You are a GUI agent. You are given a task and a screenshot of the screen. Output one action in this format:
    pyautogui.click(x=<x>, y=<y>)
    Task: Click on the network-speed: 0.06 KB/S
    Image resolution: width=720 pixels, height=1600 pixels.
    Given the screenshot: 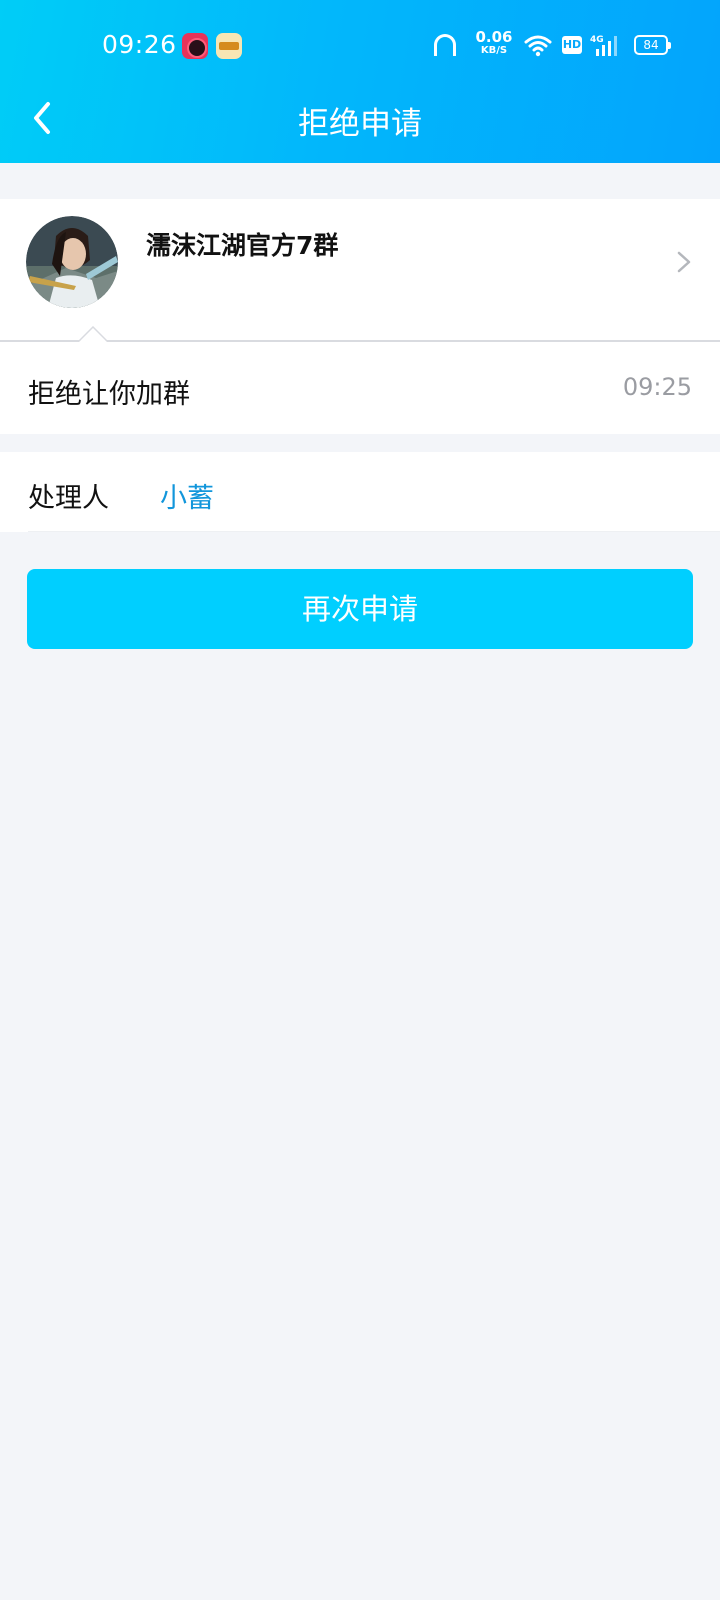 What is the action you would take?
    pyautogui.click(x=494, y=42)
    